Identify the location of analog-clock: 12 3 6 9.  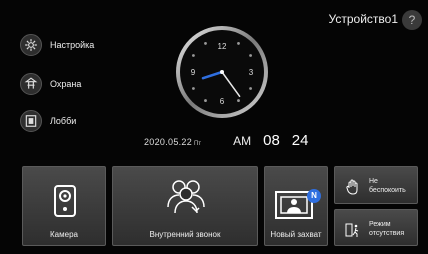
(222, 72).